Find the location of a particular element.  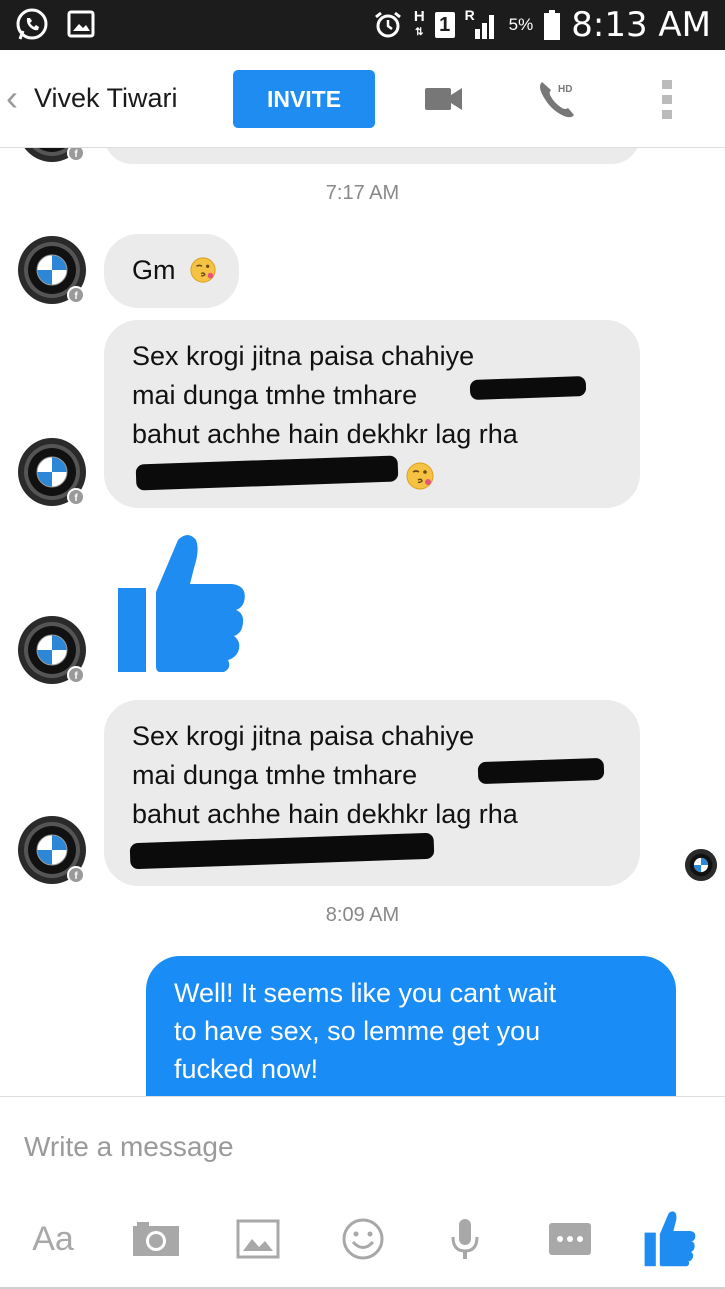

invite-button: INVITE is located at coordinates (304, 99).